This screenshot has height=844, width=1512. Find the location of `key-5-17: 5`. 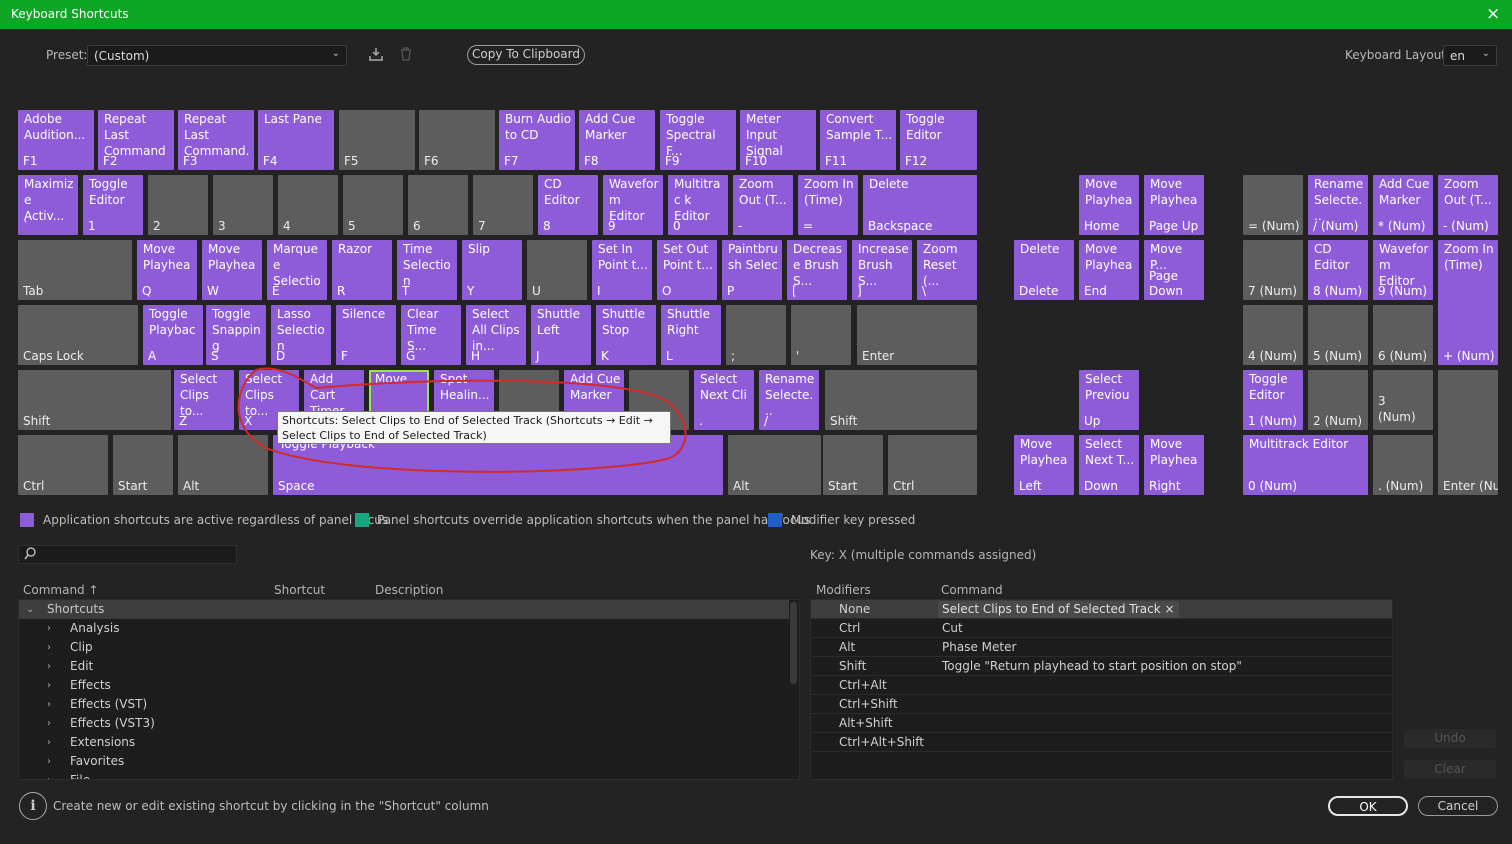

key-5-17: 5 is located at coordinates (373, 205).